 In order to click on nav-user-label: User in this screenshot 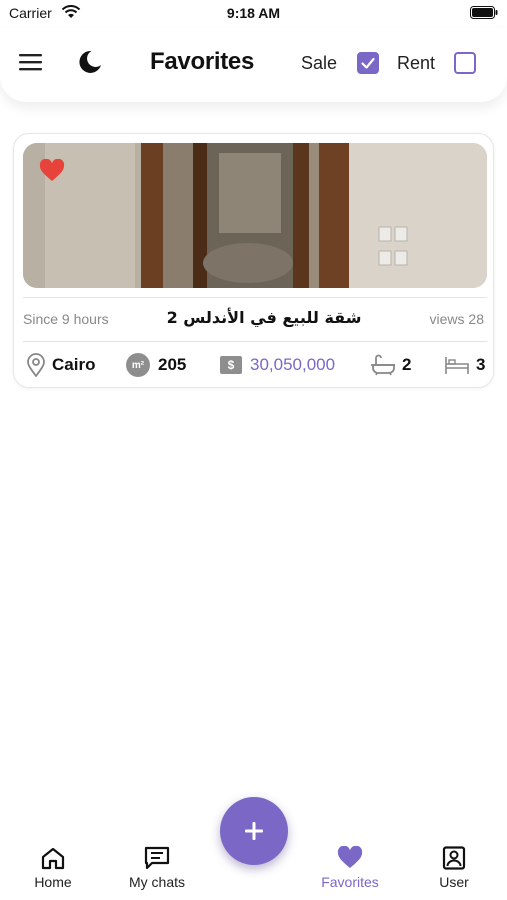, I will do `click(454, 882)`.